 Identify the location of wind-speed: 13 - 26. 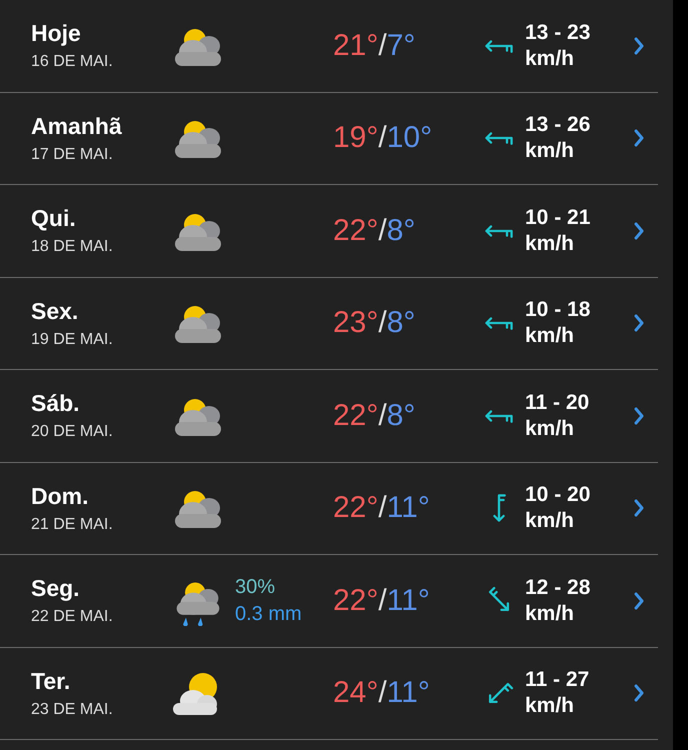
(558, 125).